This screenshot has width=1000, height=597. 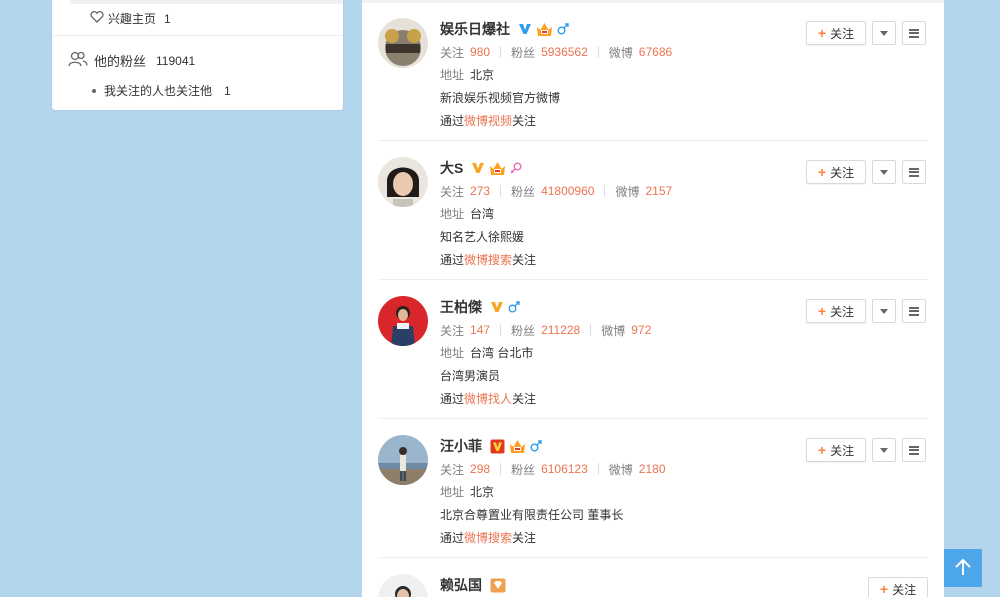 What do you see at coordinates (158, 91) in the screenshot?
I see `mutual-label: 我关注的人也关注他` at bounding box center [158, 91].